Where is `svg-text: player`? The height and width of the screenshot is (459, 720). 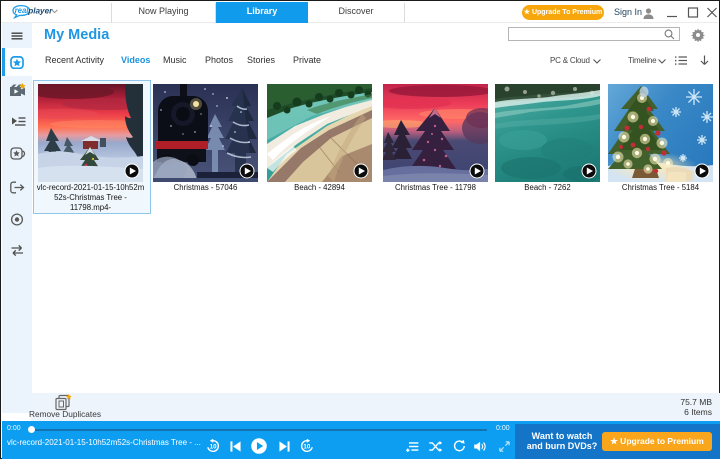 svg-text: player is located at coordinates (40, 10).